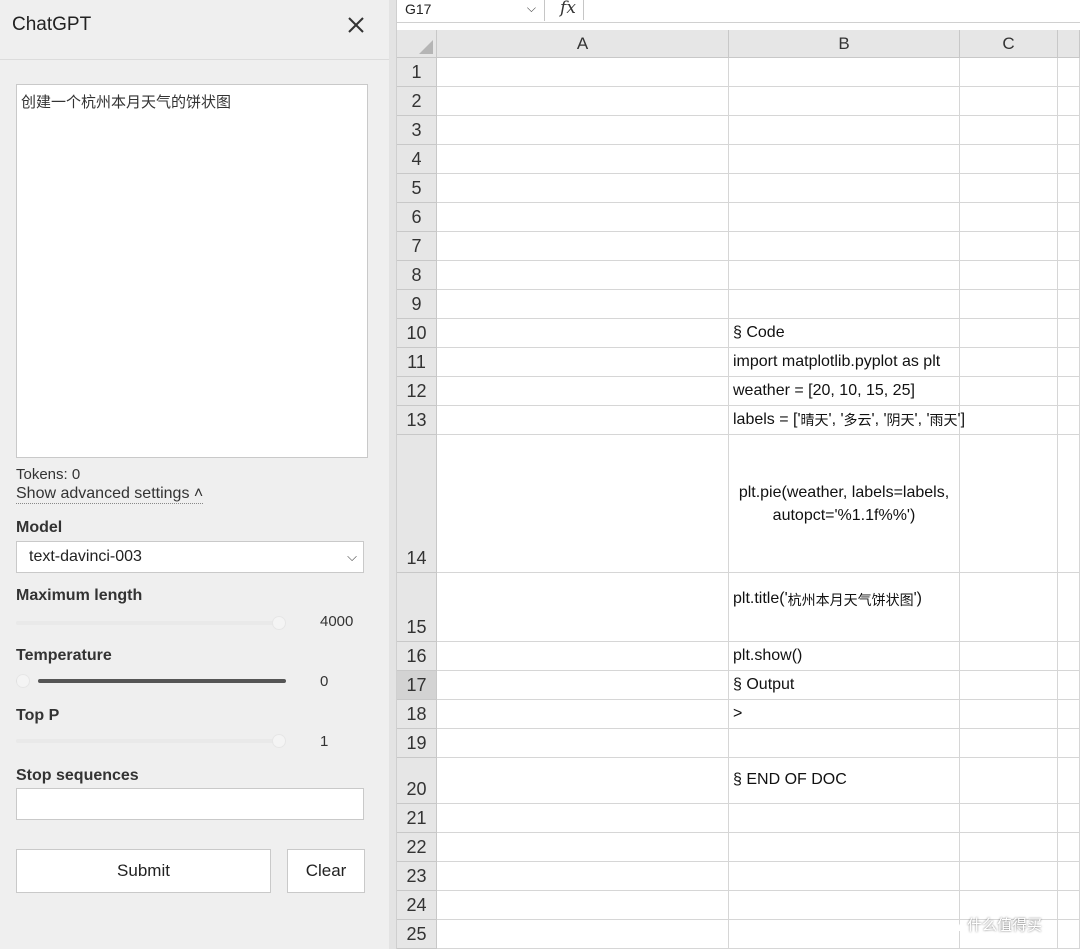 Image resolution: width=1080 pixels, height=949 pixels. What do you see at coordinates (417, 72) in the screenshot?
I see `row-header: 1` at bounding box center [417, 72].